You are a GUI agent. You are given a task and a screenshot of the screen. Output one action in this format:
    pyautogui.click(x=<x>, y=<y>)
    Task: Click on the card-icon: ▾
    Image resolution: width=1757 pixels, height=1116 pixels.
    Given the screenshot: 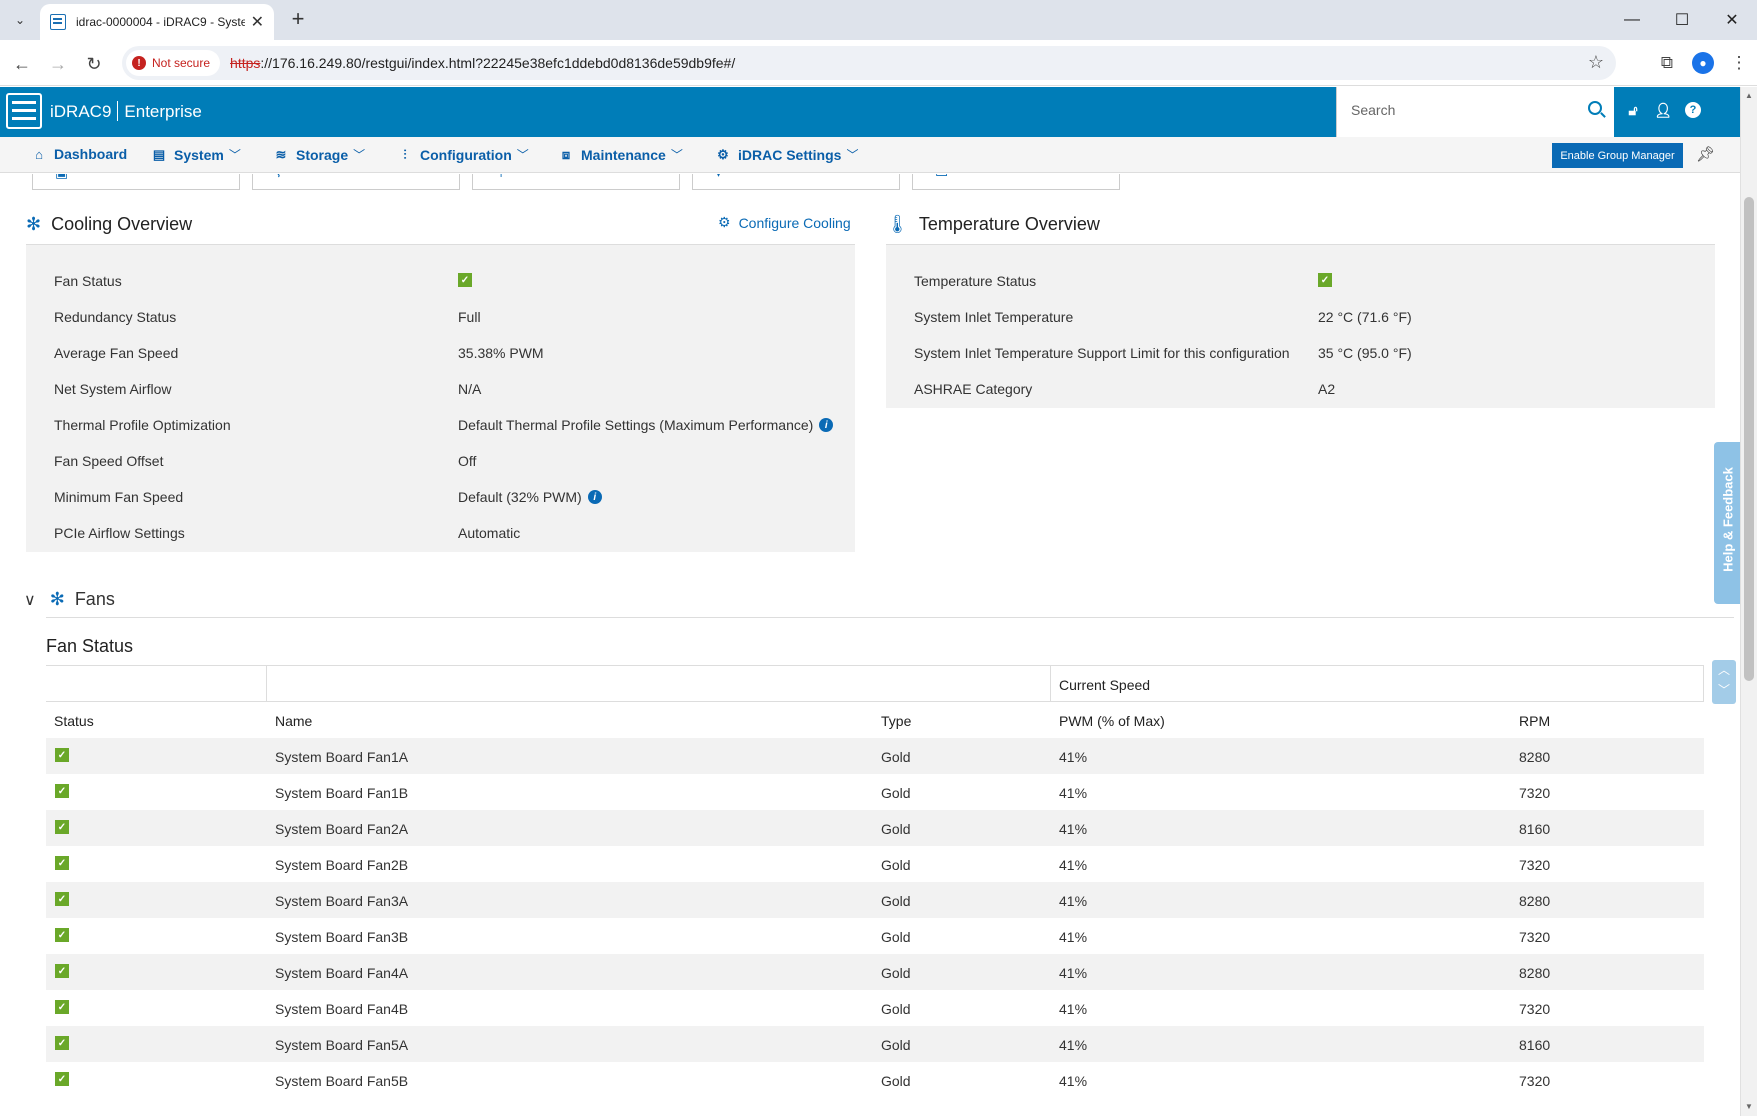 What is the action you would take?
    pyautogui.click(x=718, y=177)
    